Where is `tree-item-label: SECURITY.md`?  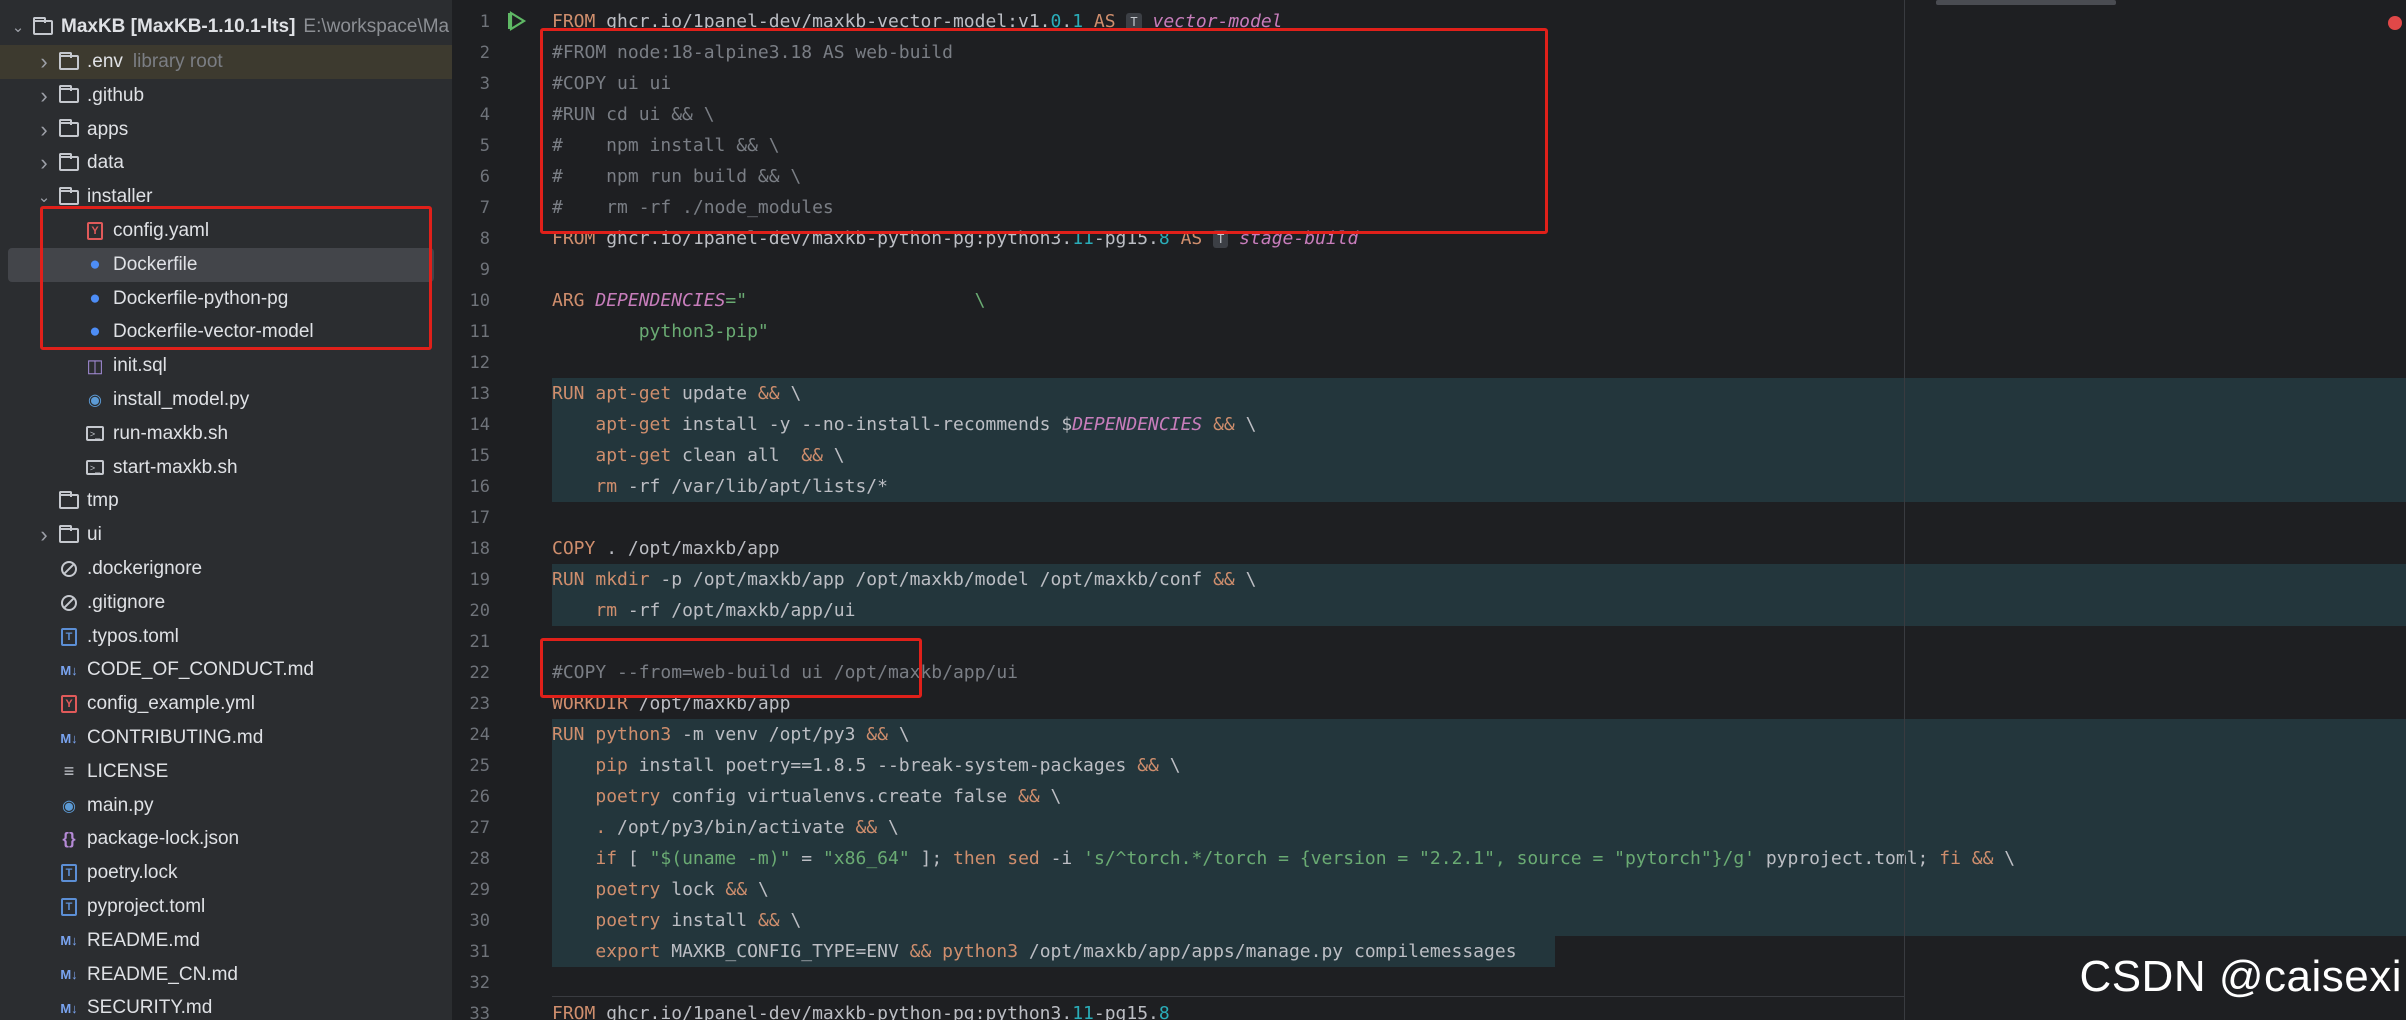 tree-item-label: SECURITY.md is located at coordinates (150, 1008).